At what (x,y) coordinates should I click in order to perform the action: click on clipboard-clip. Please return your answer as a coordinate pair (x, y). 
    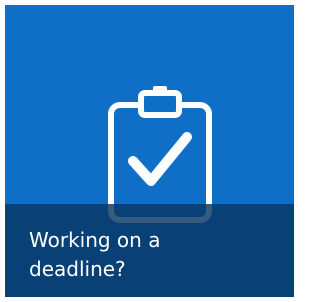
    Looking at the image, I should click on (160, 104).